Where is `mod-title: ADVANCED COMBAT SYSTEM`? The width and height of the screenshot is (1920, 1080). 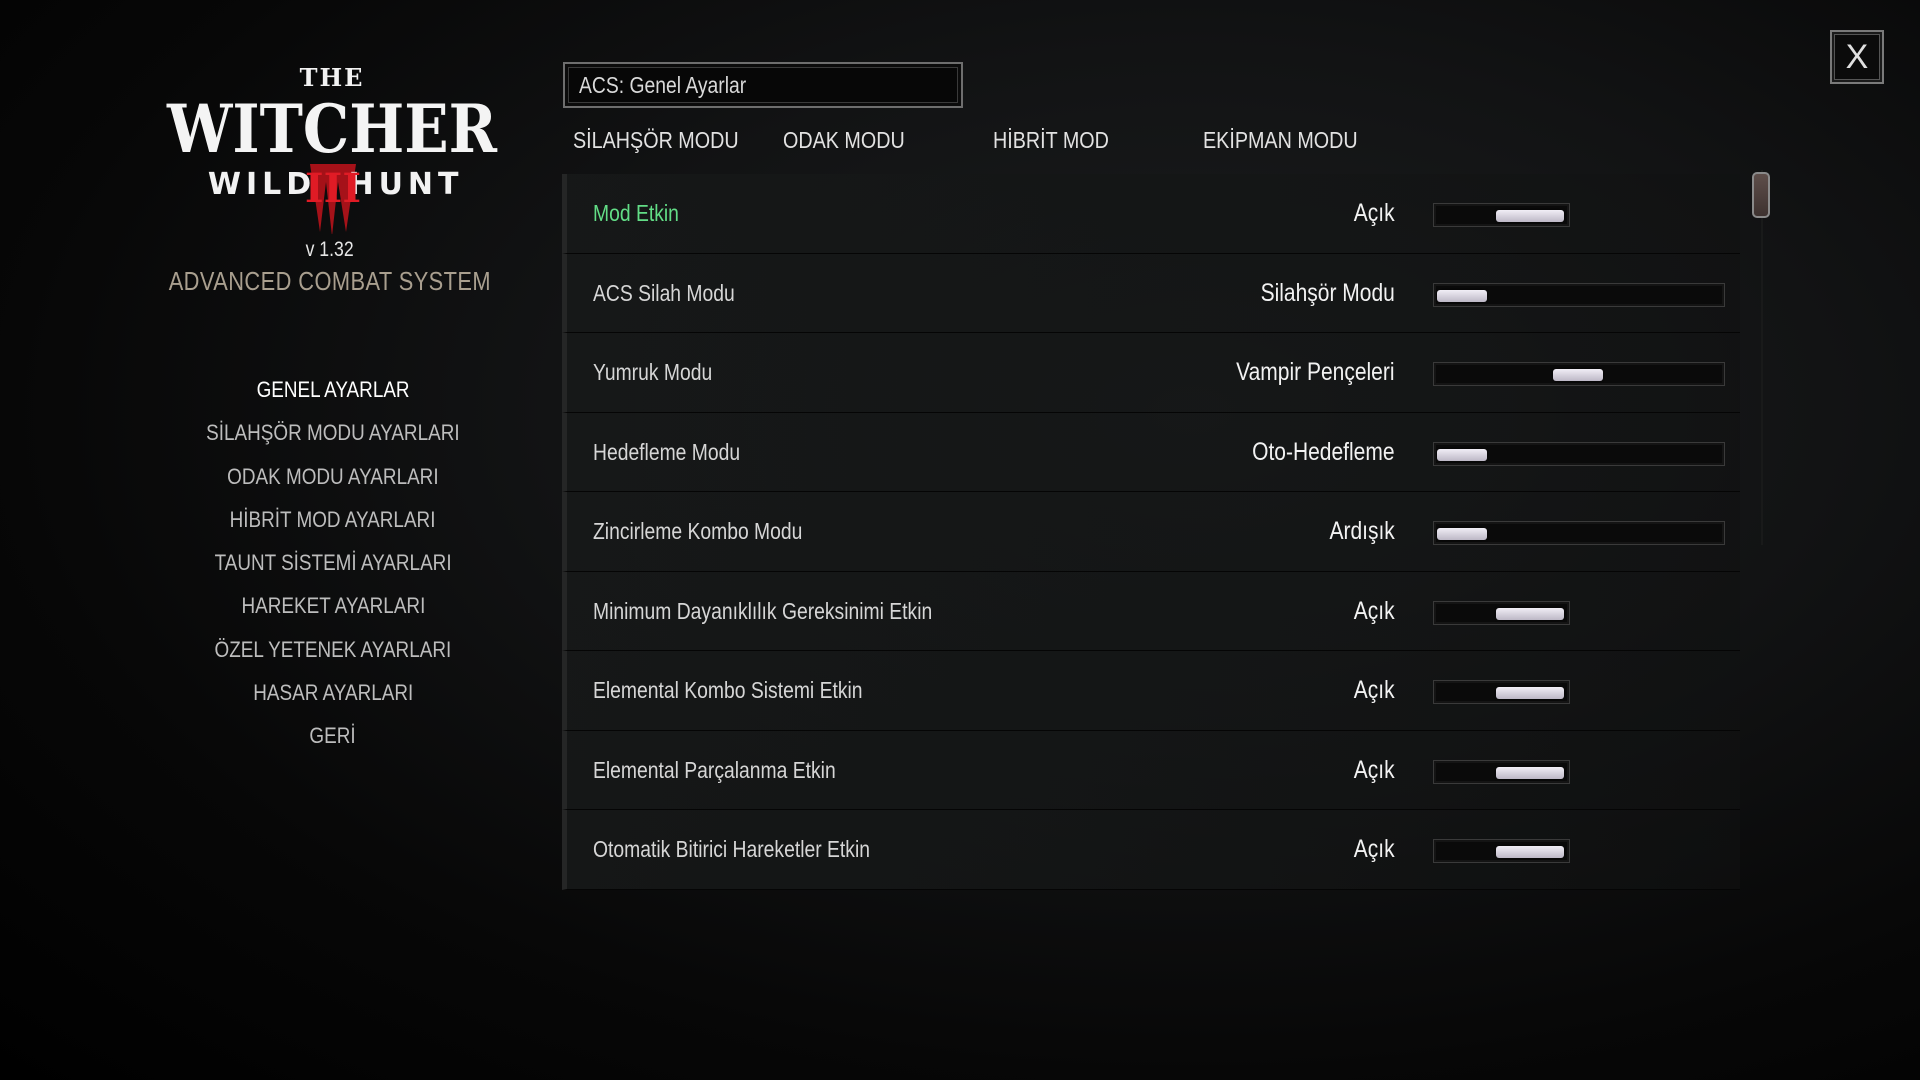 mod-title: ADVANCED COMBAT SYSTEM is located at coordinates (330, 281).